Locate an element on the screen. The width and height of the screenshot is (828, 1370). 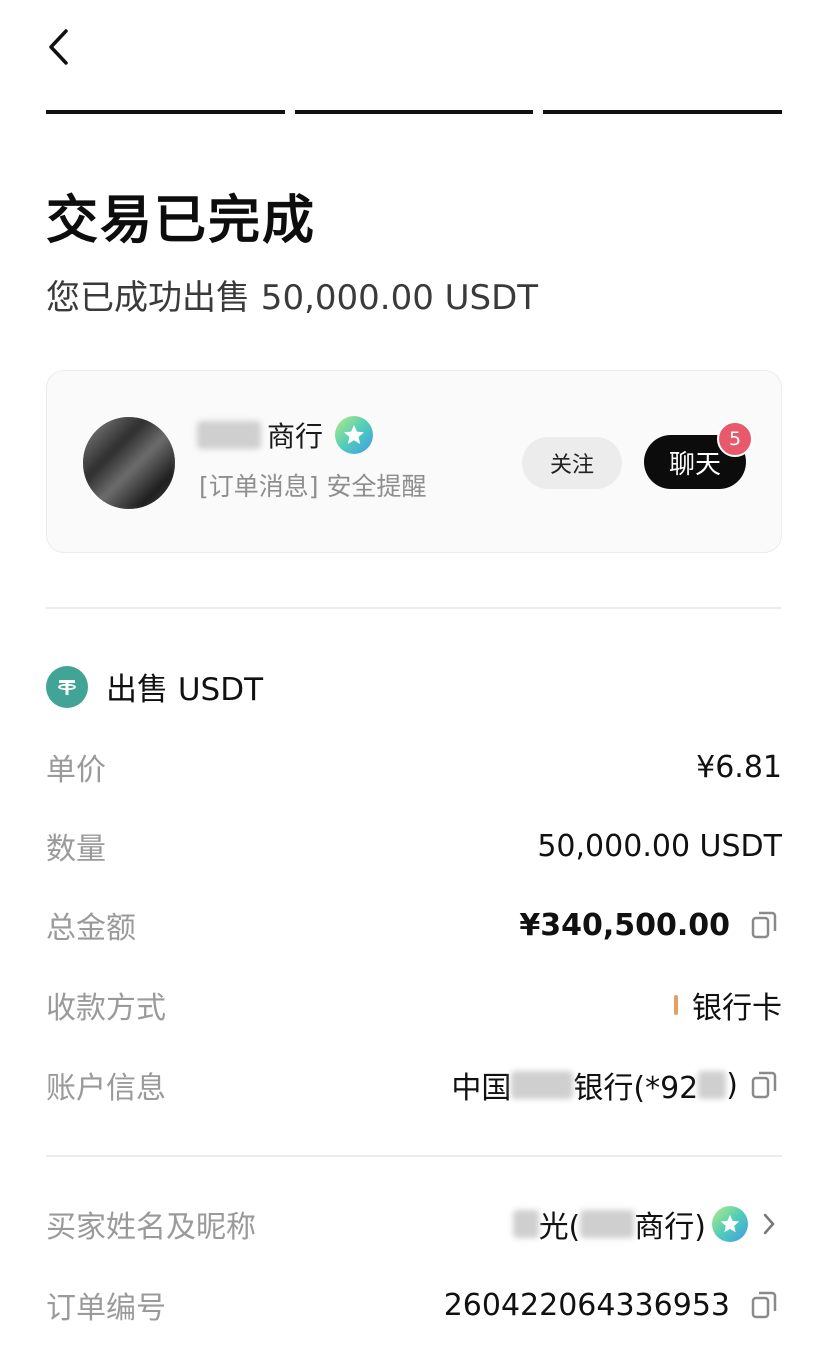
total-amount-wrap: ¥340,500.00 is located at coordinates (650, 925).